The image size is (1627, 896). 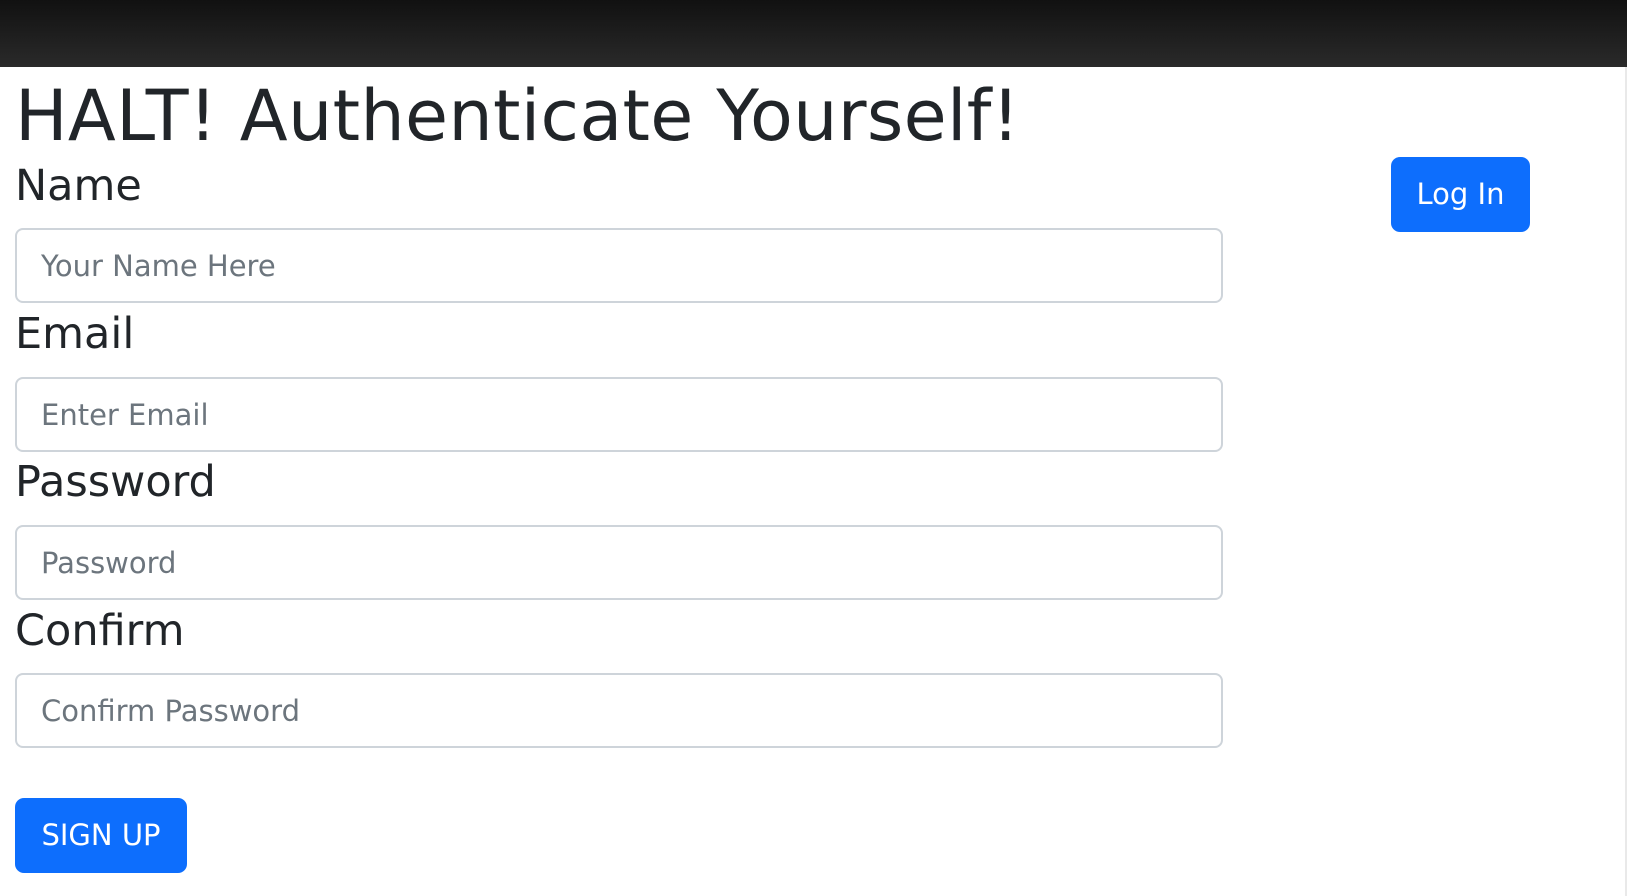 I want to click on password-label: Password, so click(x=115, y=482).